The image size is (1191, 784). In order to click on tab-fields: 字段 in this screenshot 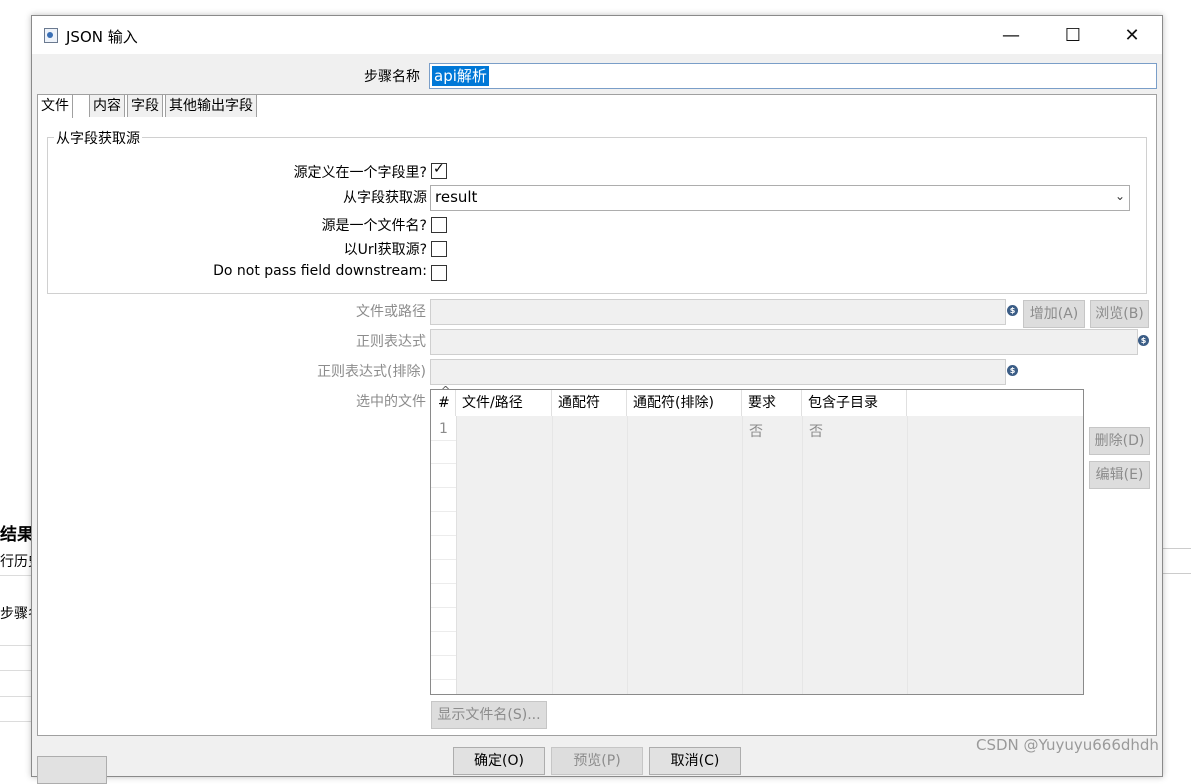, I will do `click(145, 105)`.